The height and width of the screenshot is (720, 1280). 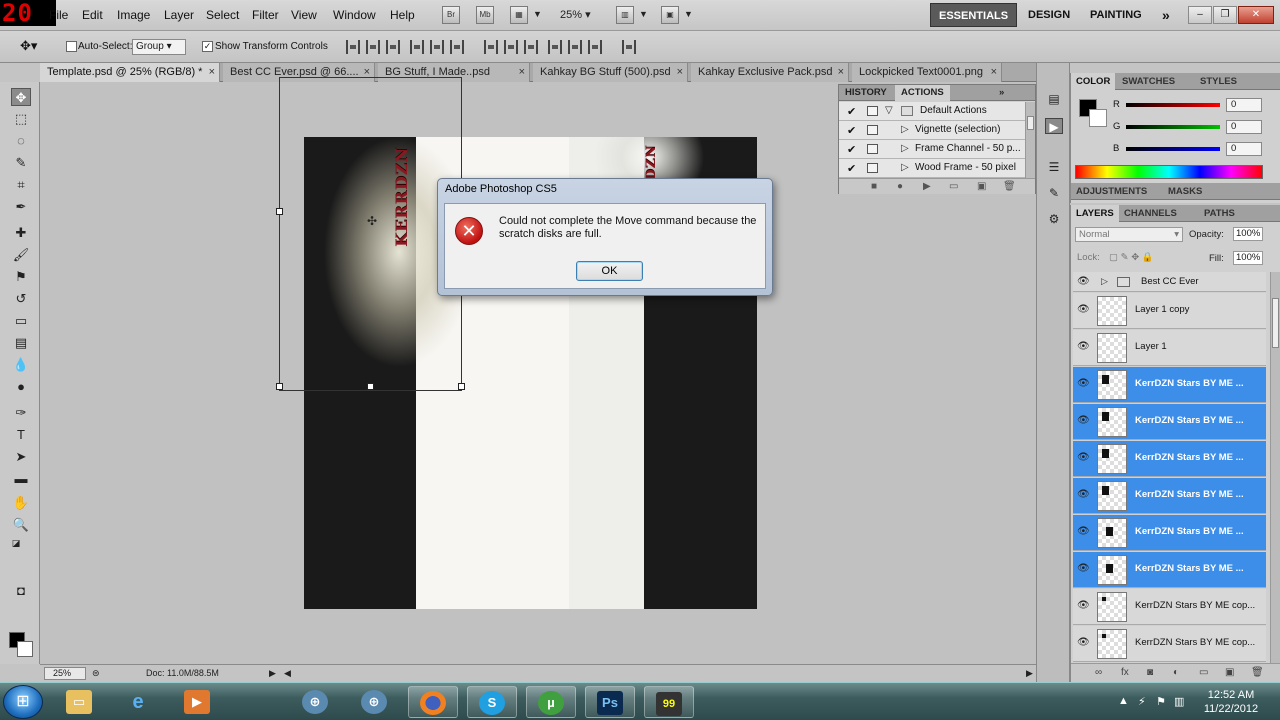 What do you see at coordinates (1244, 127) in the screenshot?
I see `green-value: 0` at bounding box center [1244, 127].